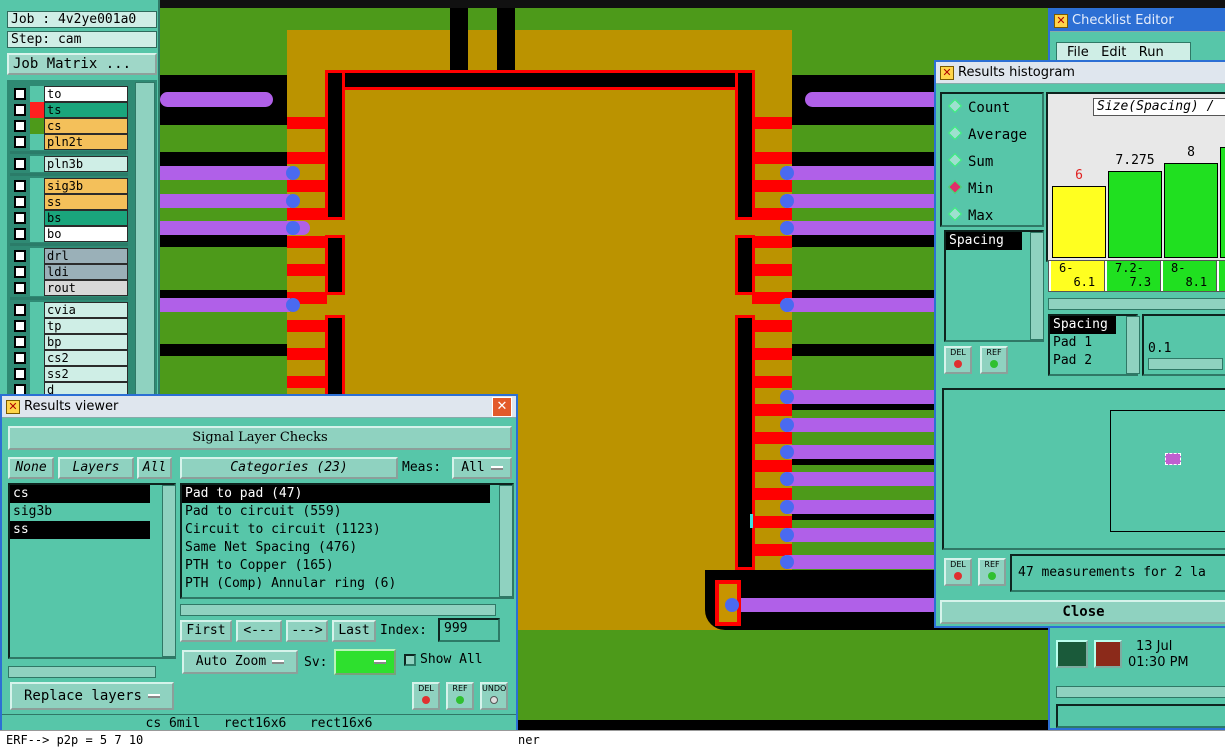 Image resolution: width=1225 pixels, height=749 pixels. Describe the element at coordinates (347, 584) in the screenshot. I see `list-item: PTH (Comp) Annular ring (6)` at that location.